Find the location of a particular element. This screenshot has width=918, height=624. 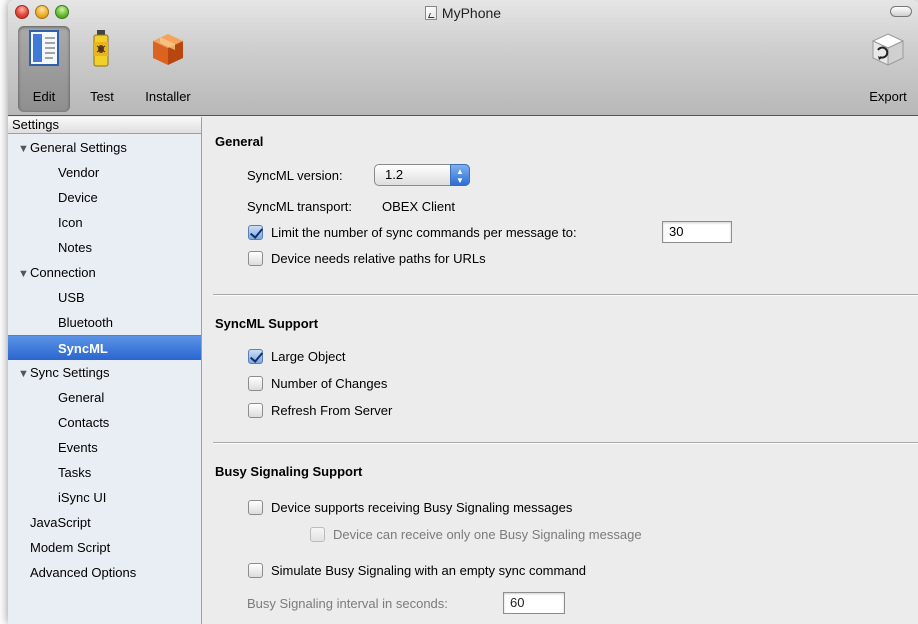

busy-interval-label: Busy Signaling interval in seconds: is located at coordinates (347, 603).